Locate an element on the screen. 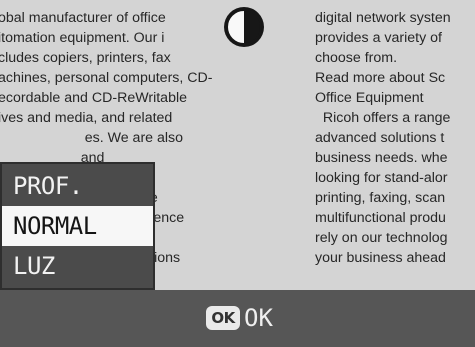  document-line: cludes copiers, printers, fax is located at coordinates (85, 58).